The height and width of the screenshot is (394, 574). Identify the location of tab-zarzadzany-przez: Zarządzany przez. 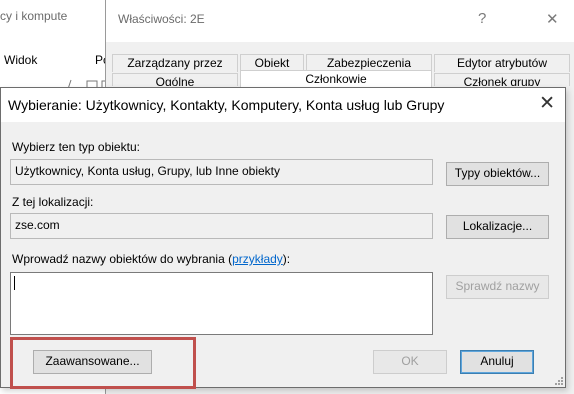
(175, 63).